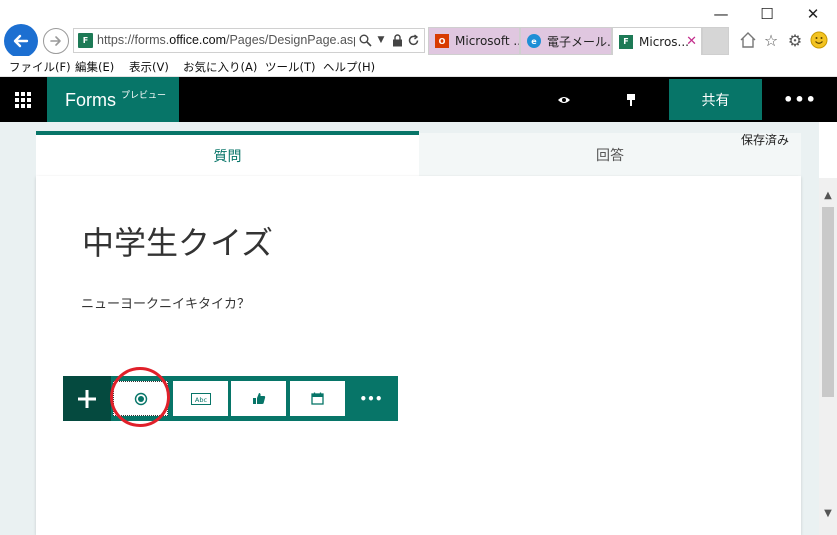 This screenshot has width=837, height=535. Describe the element at coordinates (795, 40) in the screenshot. I see `settings-gear-icon: ⚙` at that location.